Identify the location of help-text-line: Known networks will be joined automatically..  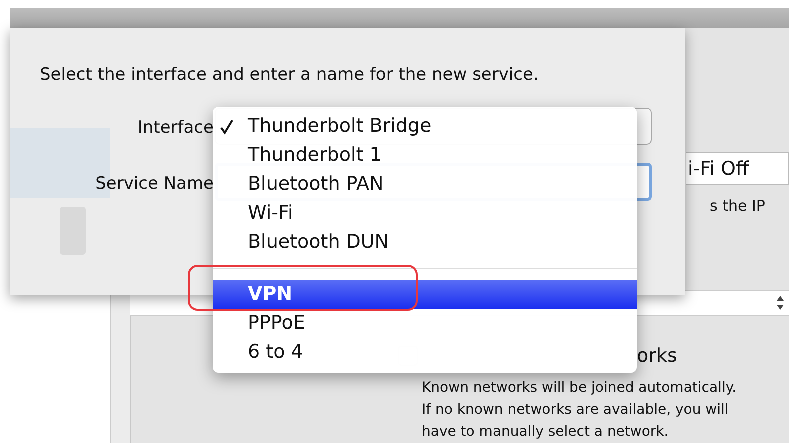
(579, 388).